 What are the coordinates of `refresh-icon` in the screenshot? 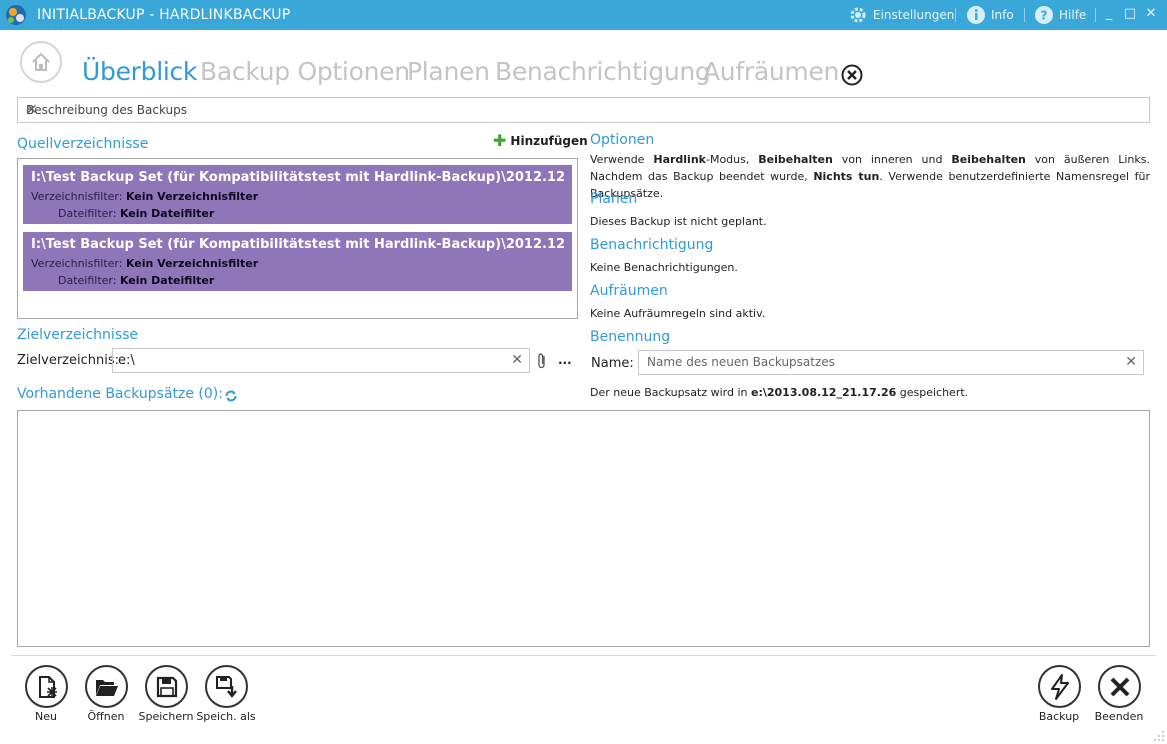 It's located at (231, 396).